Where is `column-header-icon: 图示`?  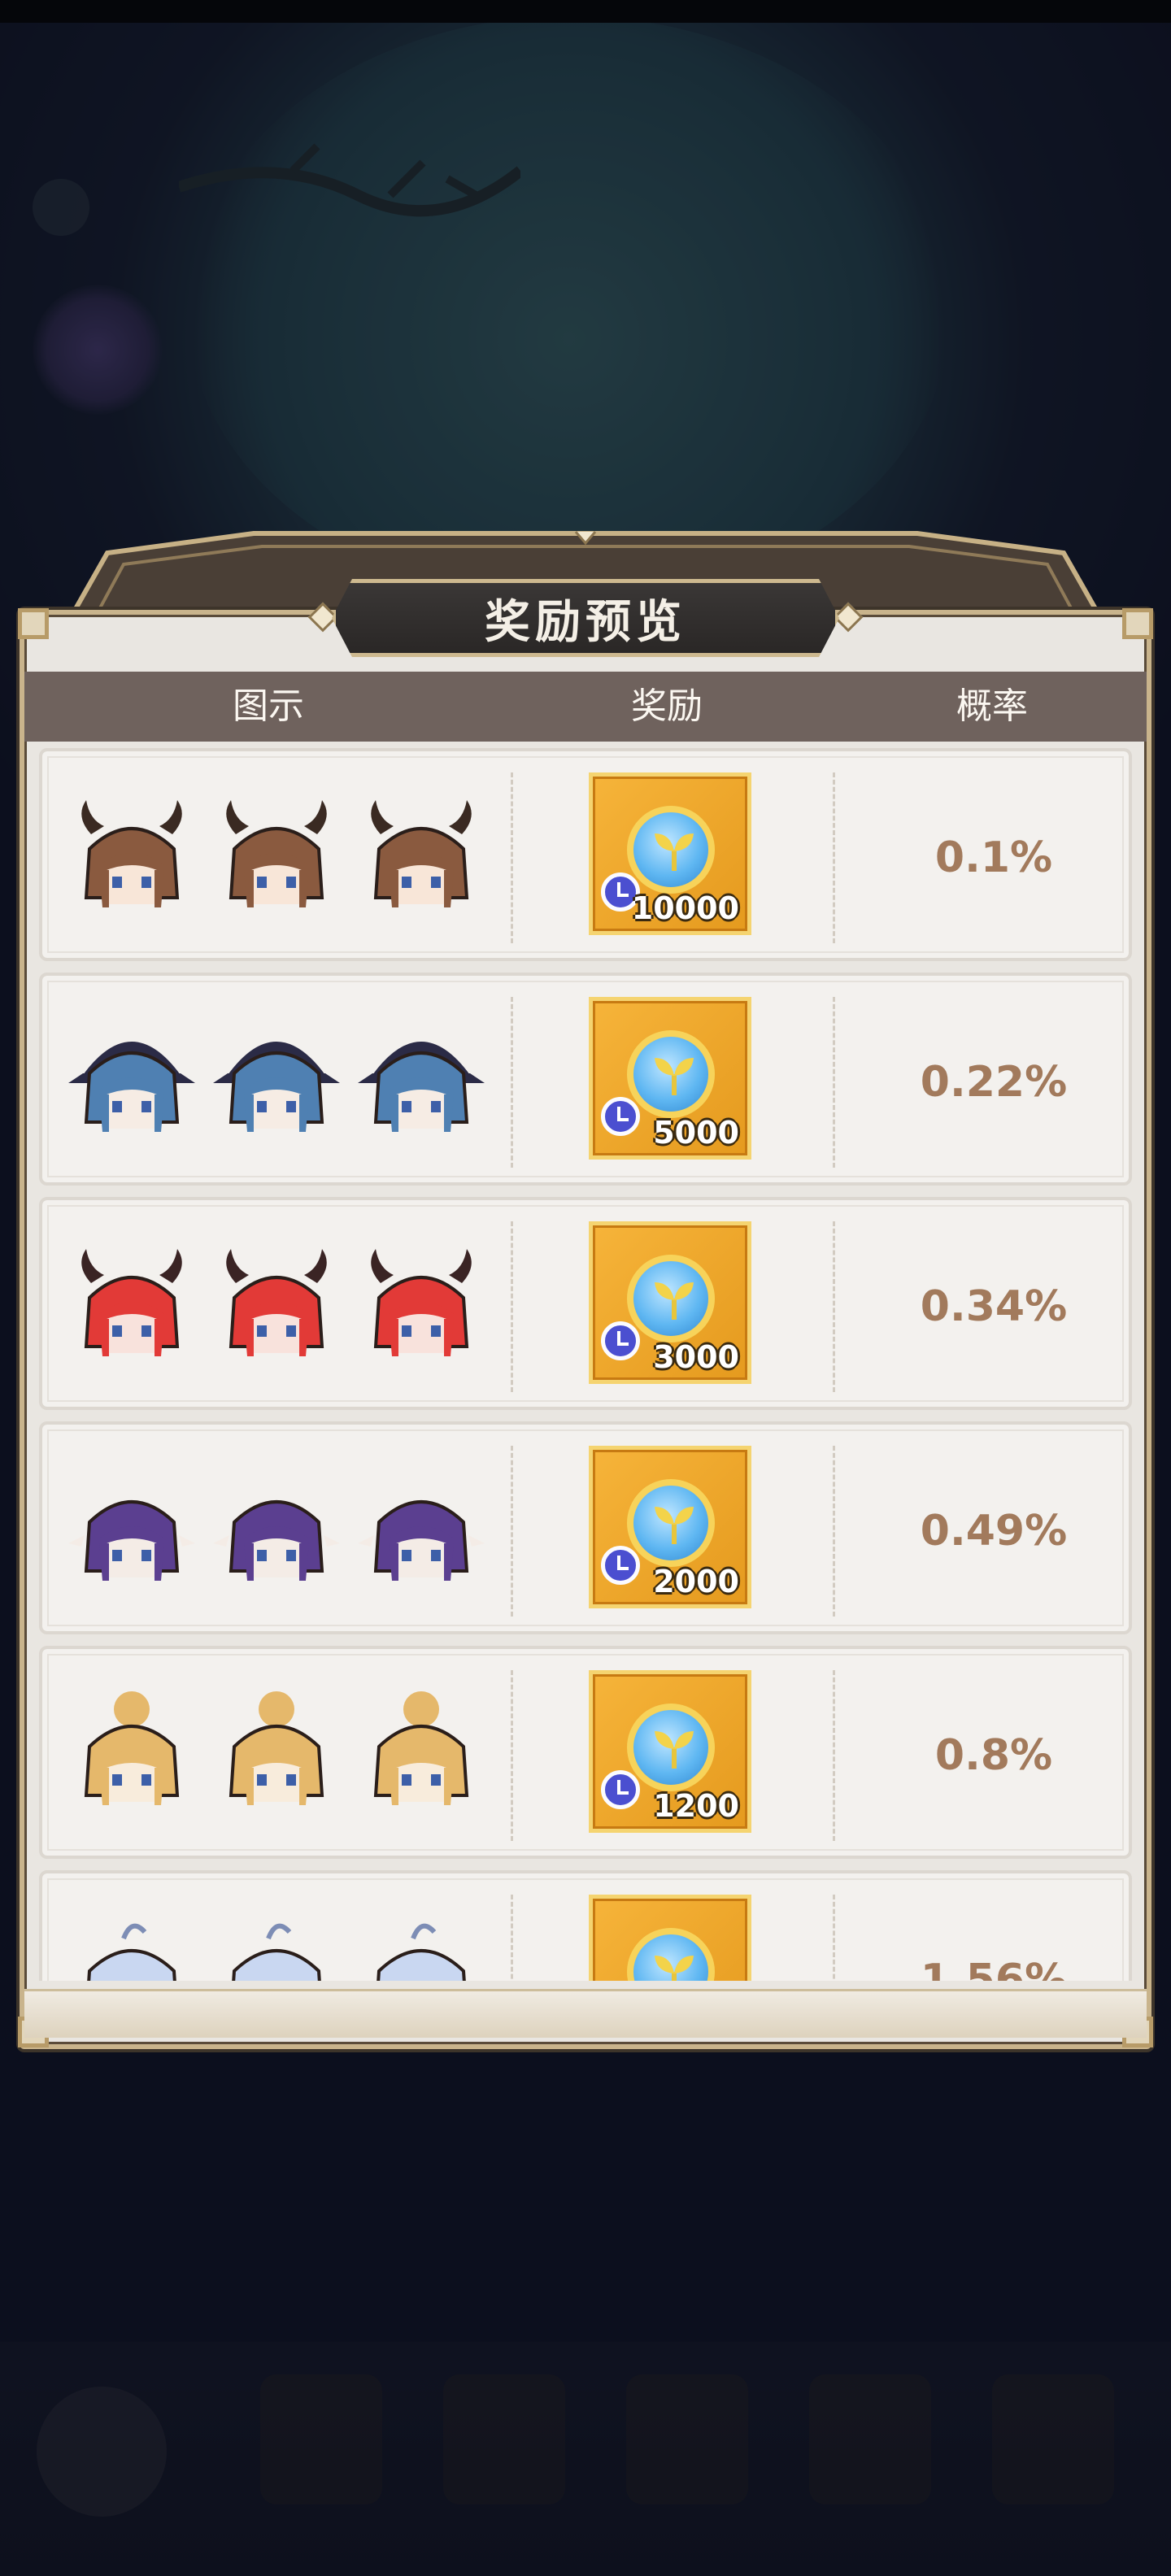
column-header-icon: 图示 is located at coordinates (268, 706).